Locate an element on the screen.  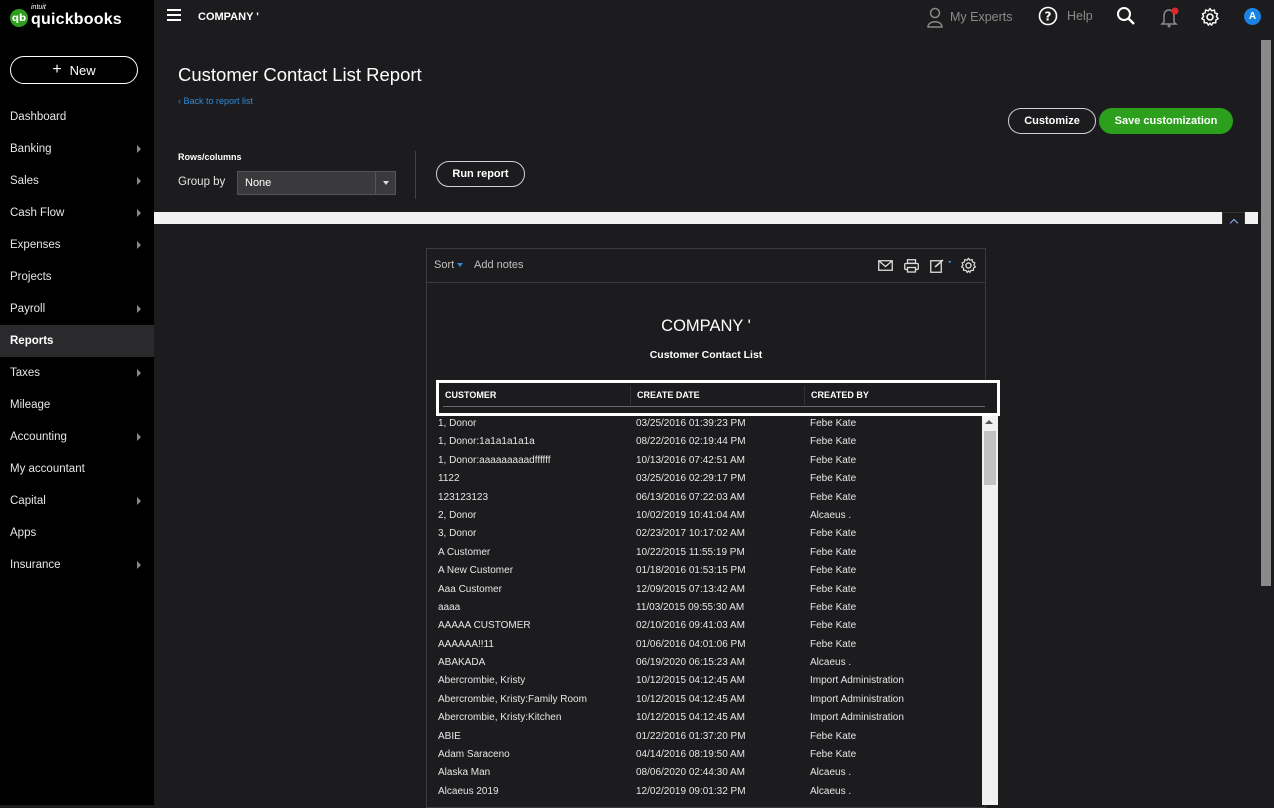
sidebar-item-taxes: Taxes is located at coordinates (77, 373).